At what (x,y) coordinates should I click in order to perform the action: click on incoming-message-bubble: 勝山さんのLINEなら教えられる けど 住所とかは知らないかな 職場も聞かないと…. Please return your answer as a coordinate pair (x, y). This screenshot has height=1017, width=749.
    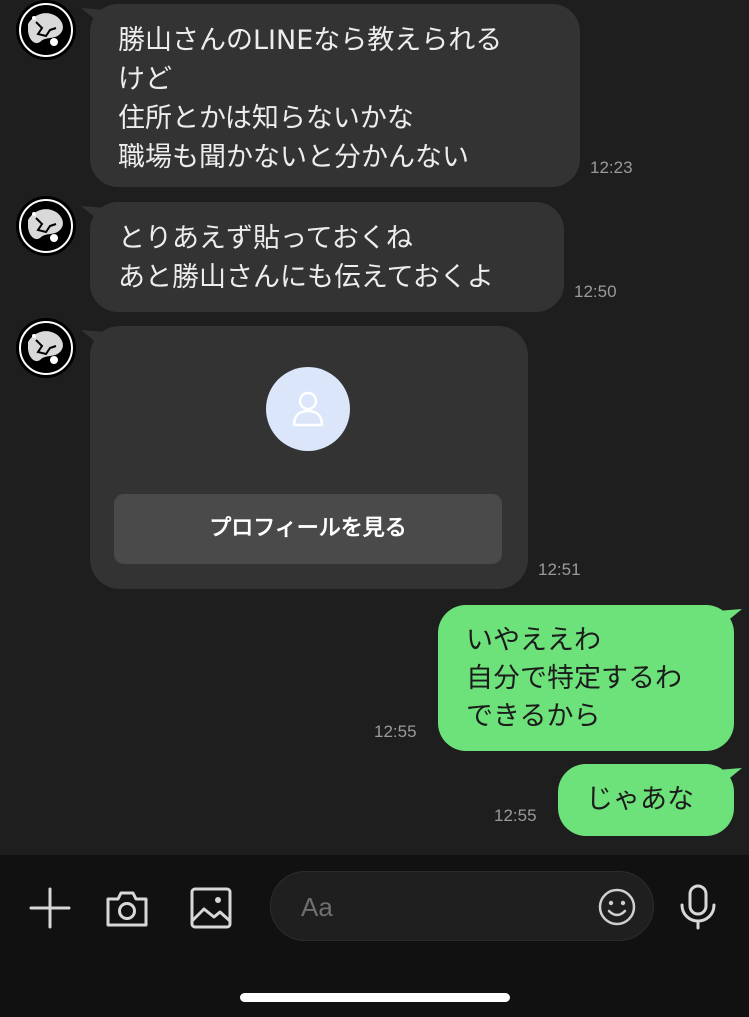
    Looking at the image, I should click on (335, 95).